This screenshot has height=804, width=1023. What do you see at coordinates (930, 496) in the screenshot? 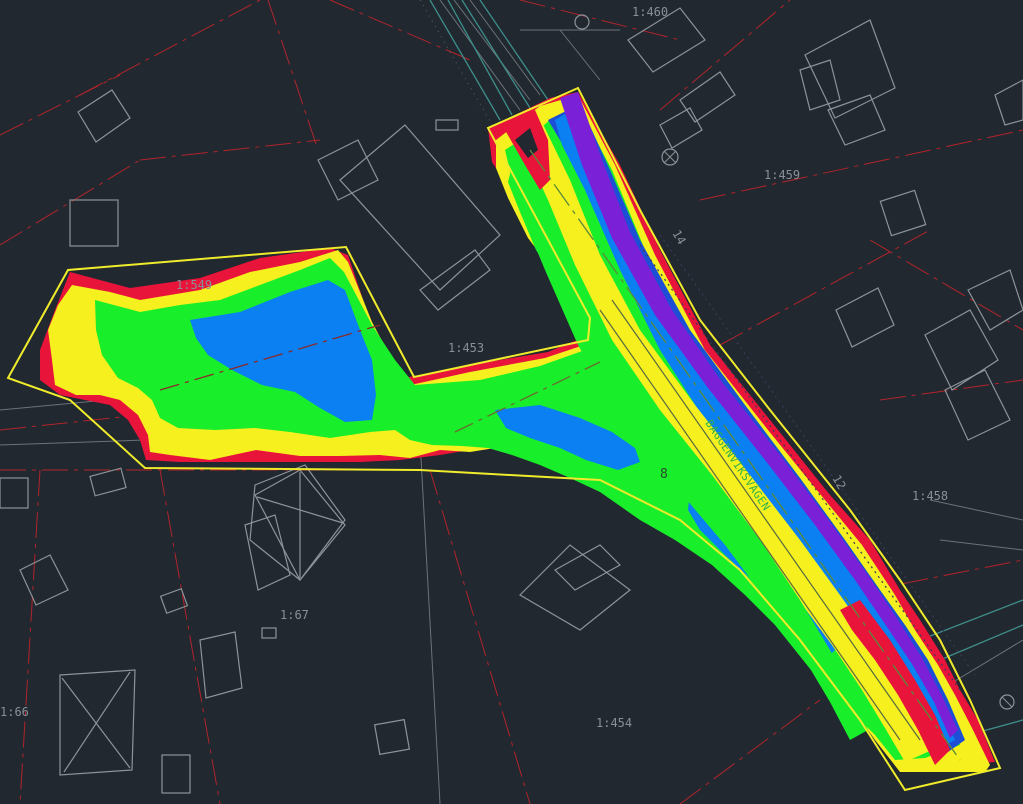
I see `parcel-label-1-458: 1:458` at bounding box center [930, 496].